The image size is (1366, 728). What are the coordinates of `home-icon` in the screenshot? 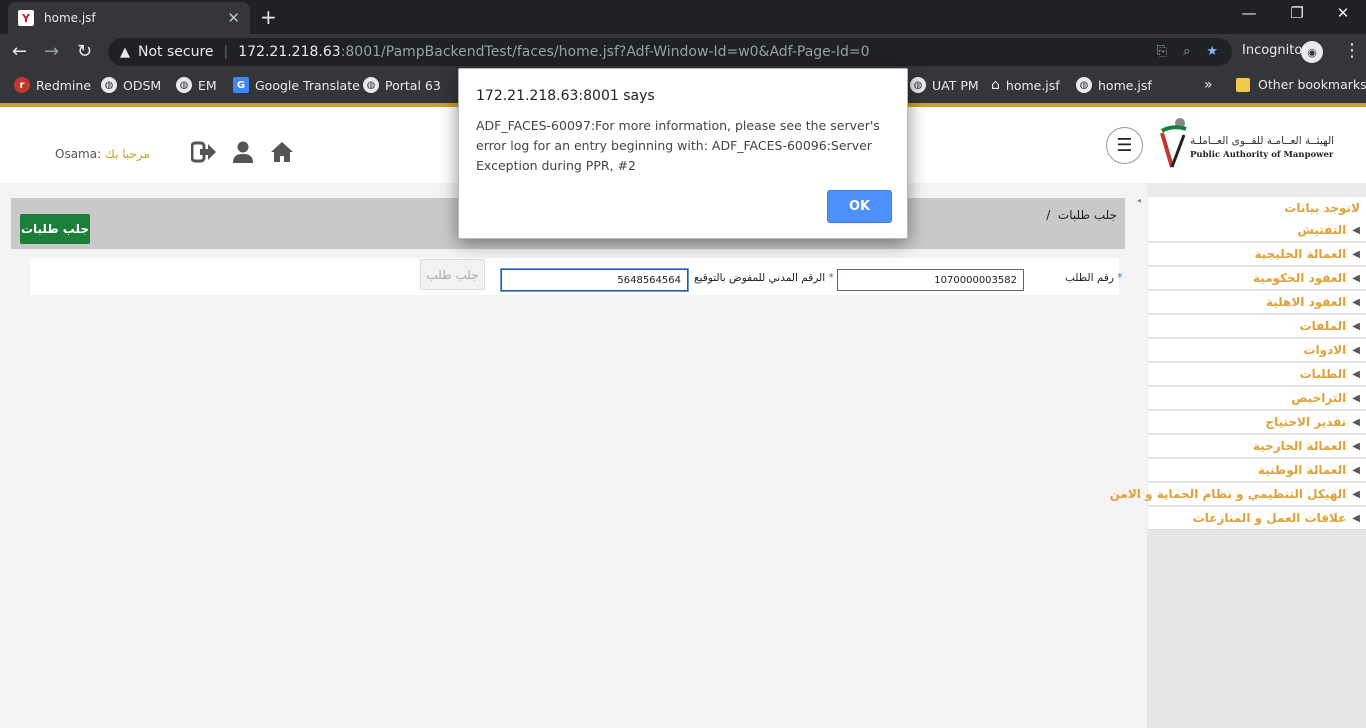 It's located at (282, 155).